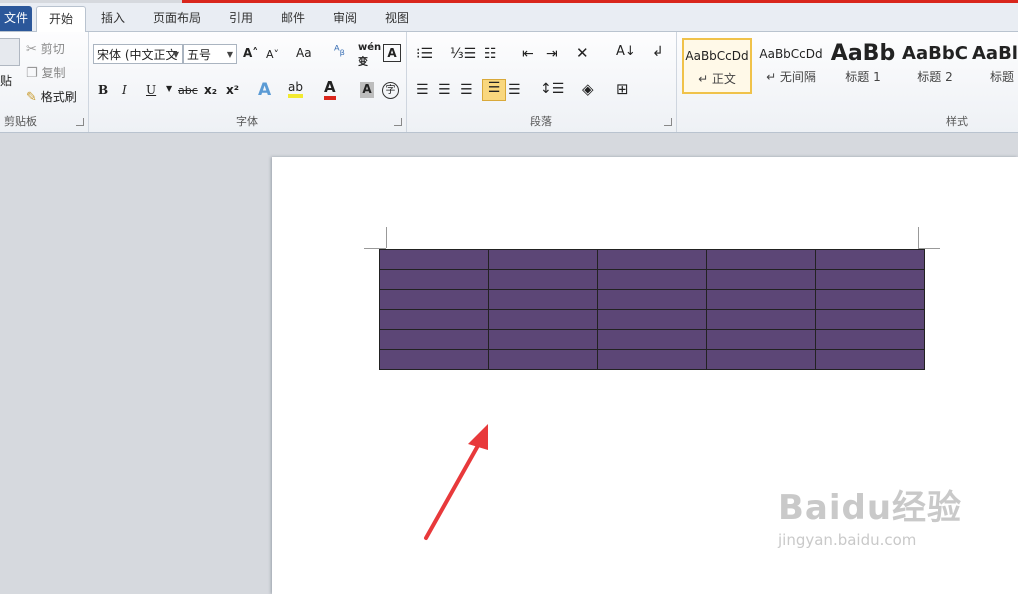 This screenshot has width=1018, height=594. What do you see at coordinates (528, 54) in the screenshot?
I see `decrease-indent-icon: ⇤` at bounding box center [528, 54].